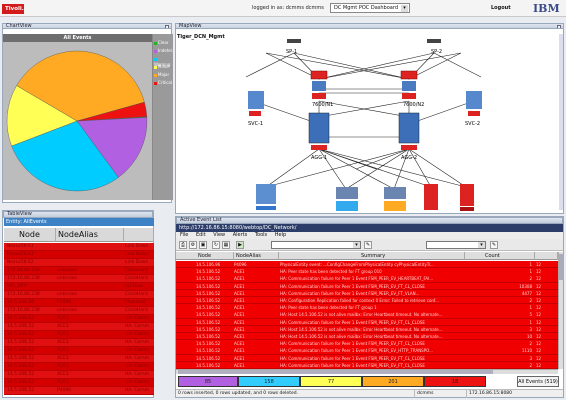  What do you see at coordinates (331, 381) in the screenshot?
I see `count-minor: 77` at bounding box center [331, 381].